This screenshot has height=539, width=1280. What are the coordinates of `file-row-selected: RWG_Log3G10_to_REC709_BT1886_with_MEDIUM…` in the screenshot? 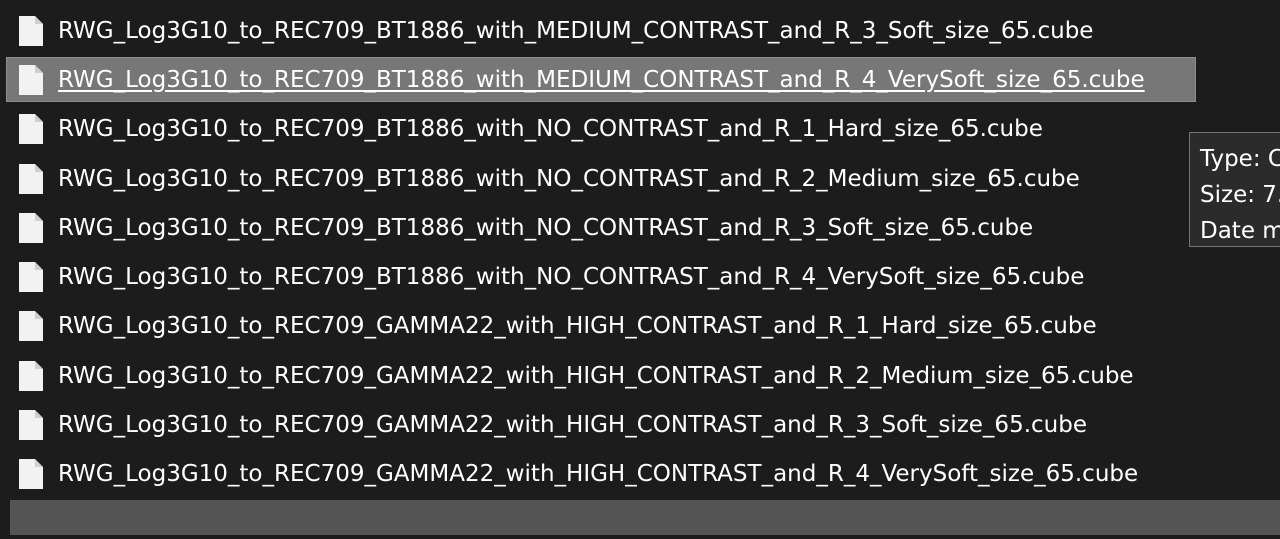 It's located at (640, 79).